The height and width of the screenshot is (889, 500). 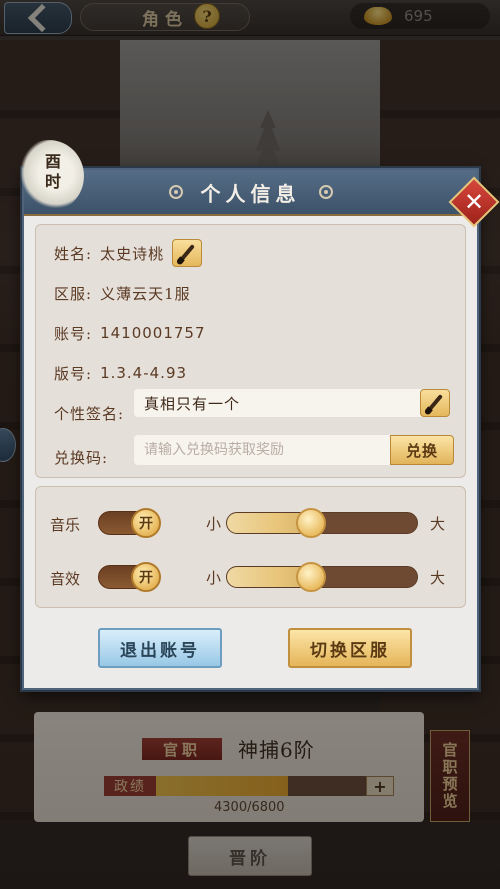 I want to click on sfx-min-label: 小, so click(x=214, y=578).